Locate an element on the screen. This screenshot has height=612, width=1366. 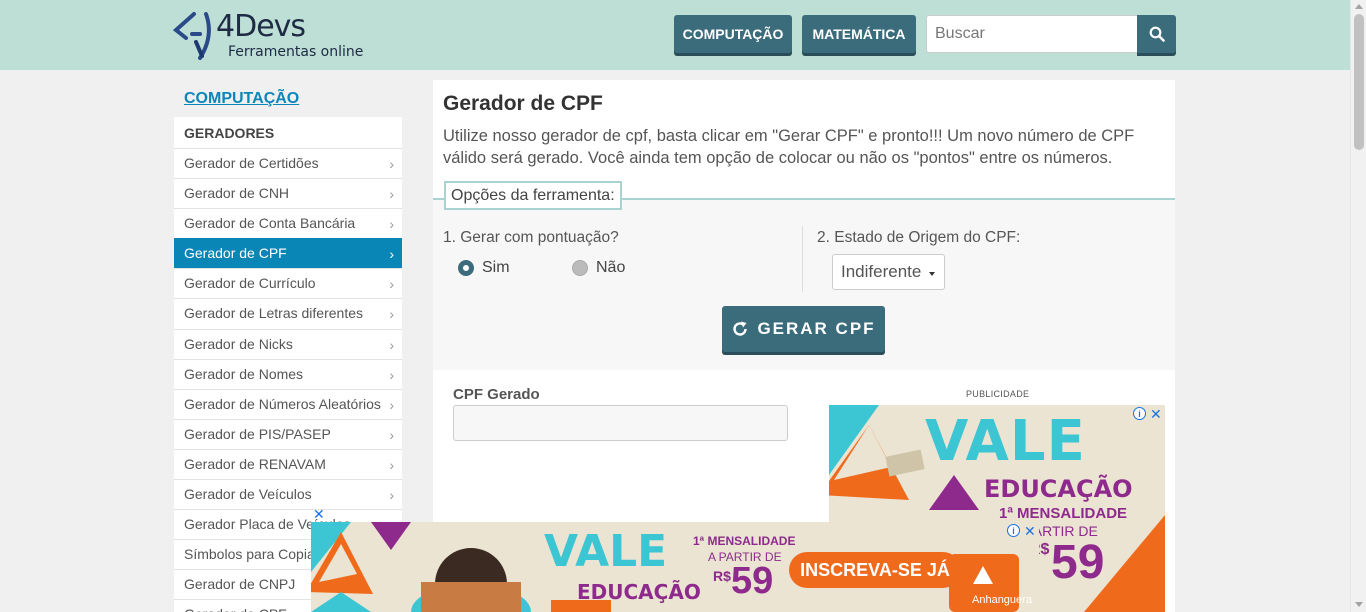
sidebar-item-label: Símbolos para Copiar is located at coordinates (252, 554).